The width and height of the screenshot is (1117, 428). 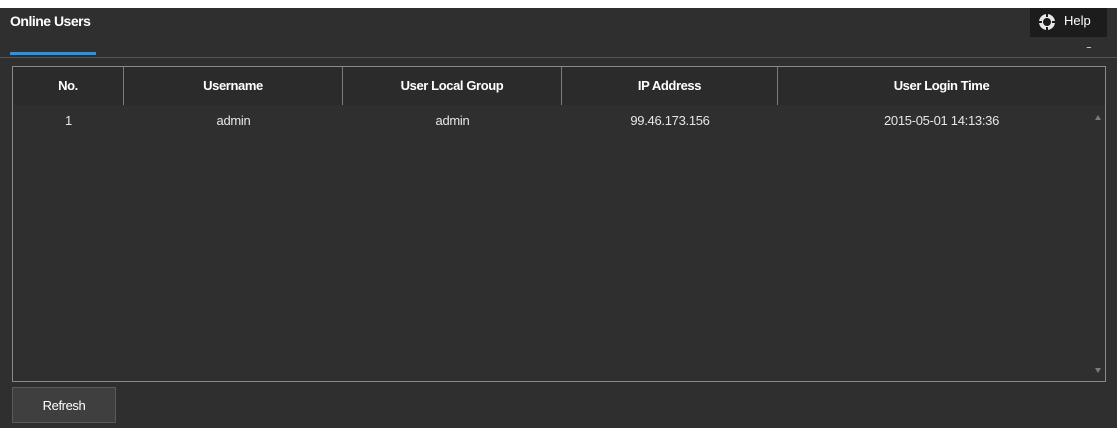 I want to click on tab-bar: Online Users Help O, so click(x=558, y=33).